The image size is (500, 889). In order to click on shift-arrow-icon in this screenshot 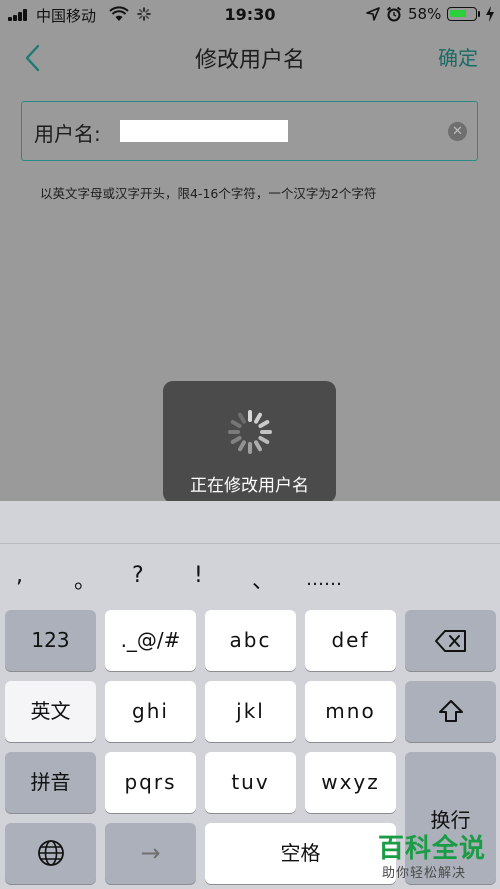, I will do `click(450, 711)`.